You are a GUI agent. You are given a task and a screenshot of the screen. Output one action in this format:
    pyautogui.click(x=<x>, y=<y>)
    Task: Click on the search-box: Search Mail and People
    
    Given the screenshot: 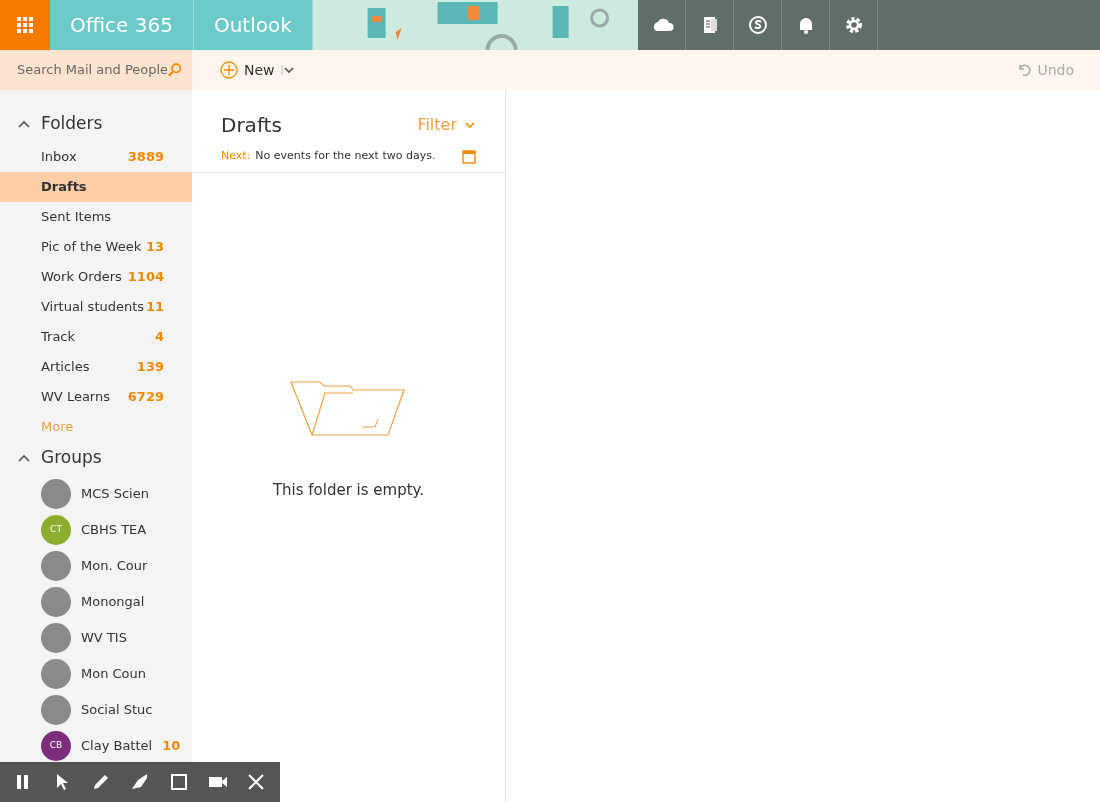 What is the action you would take?
    pyautogui.click(x=96, y=70)
    